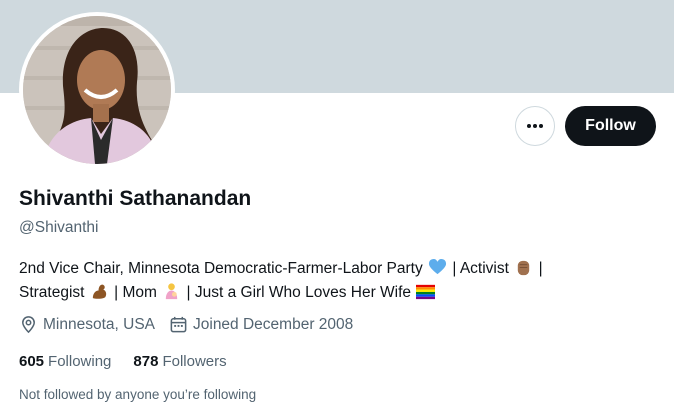 The width and height of the screenshot is (674, 407). What do you see at coordinates (59, 227) in the screenshot?
I see `profile-handle: @Shivanthi` at bounding box center [59, 227].